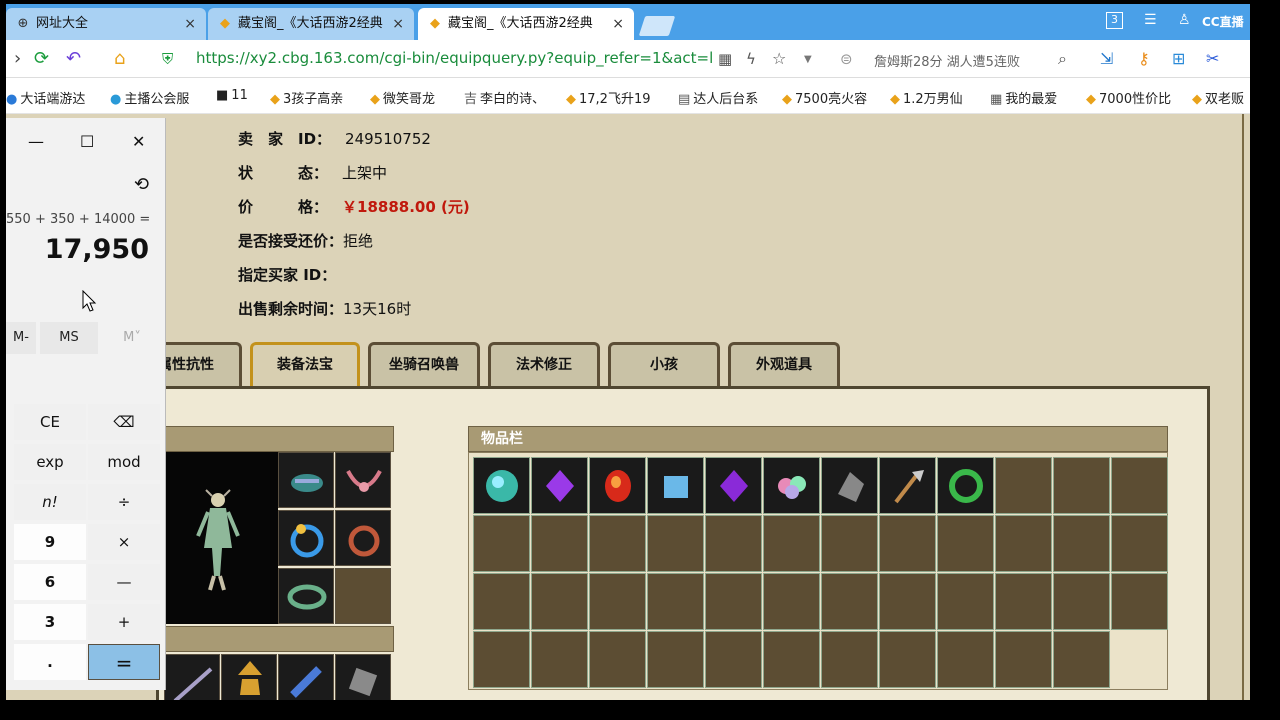  I want to click on minimize-button: —, so click(36, 141).